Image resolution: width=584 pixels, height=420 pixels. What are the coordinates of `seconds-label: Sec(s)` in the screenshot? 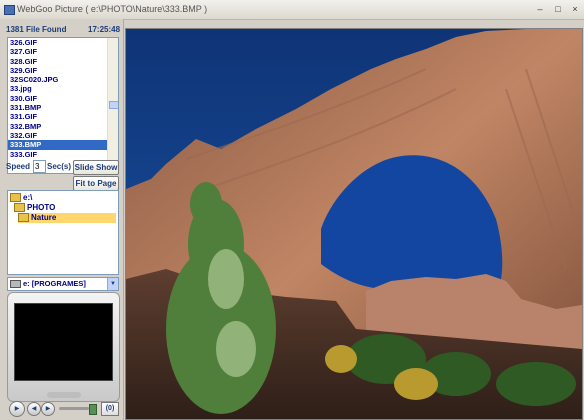 It's located at (59, 166).